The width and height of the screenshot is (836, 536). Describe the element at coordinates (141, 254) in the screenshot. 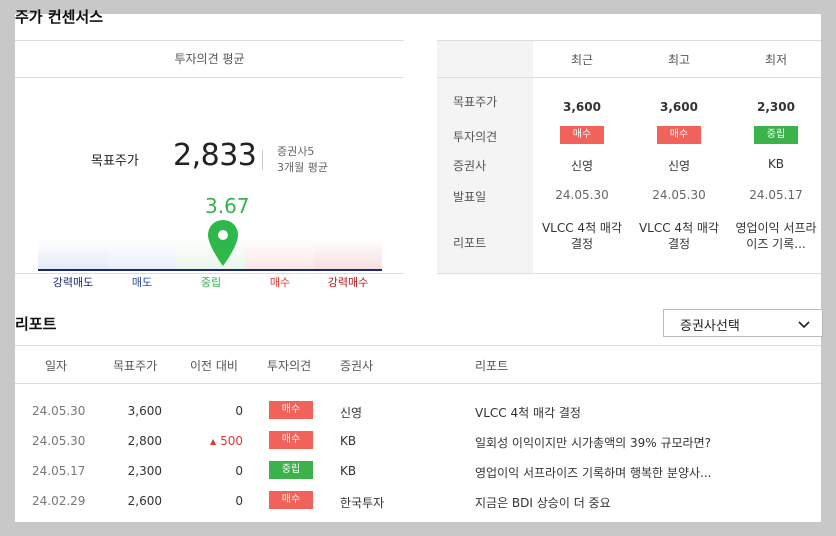

I see `scale-segment-sell` at that location.